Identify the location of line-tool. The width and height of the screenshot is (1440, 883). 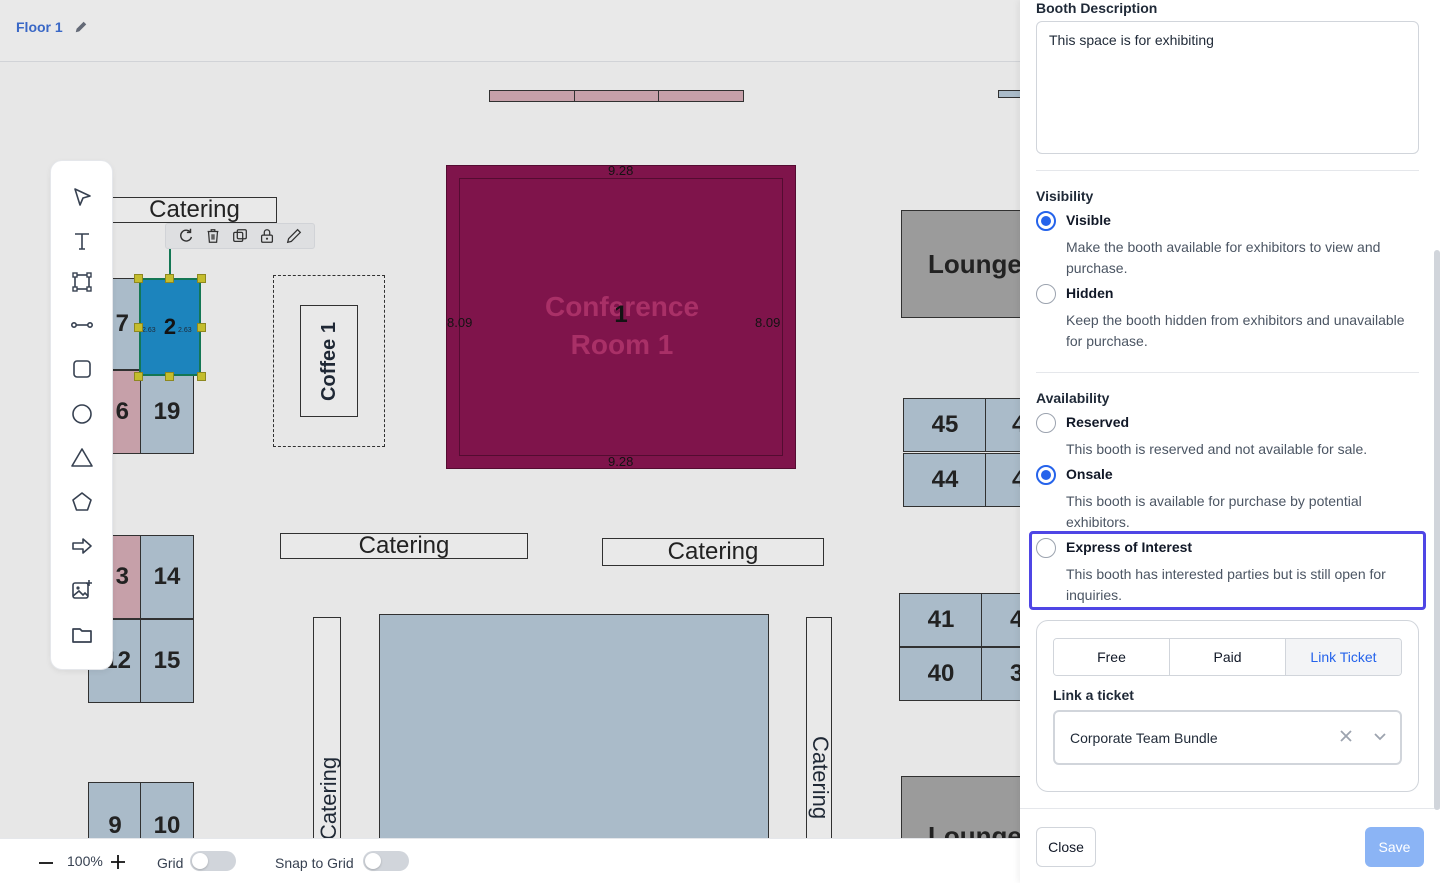
(82, 325).